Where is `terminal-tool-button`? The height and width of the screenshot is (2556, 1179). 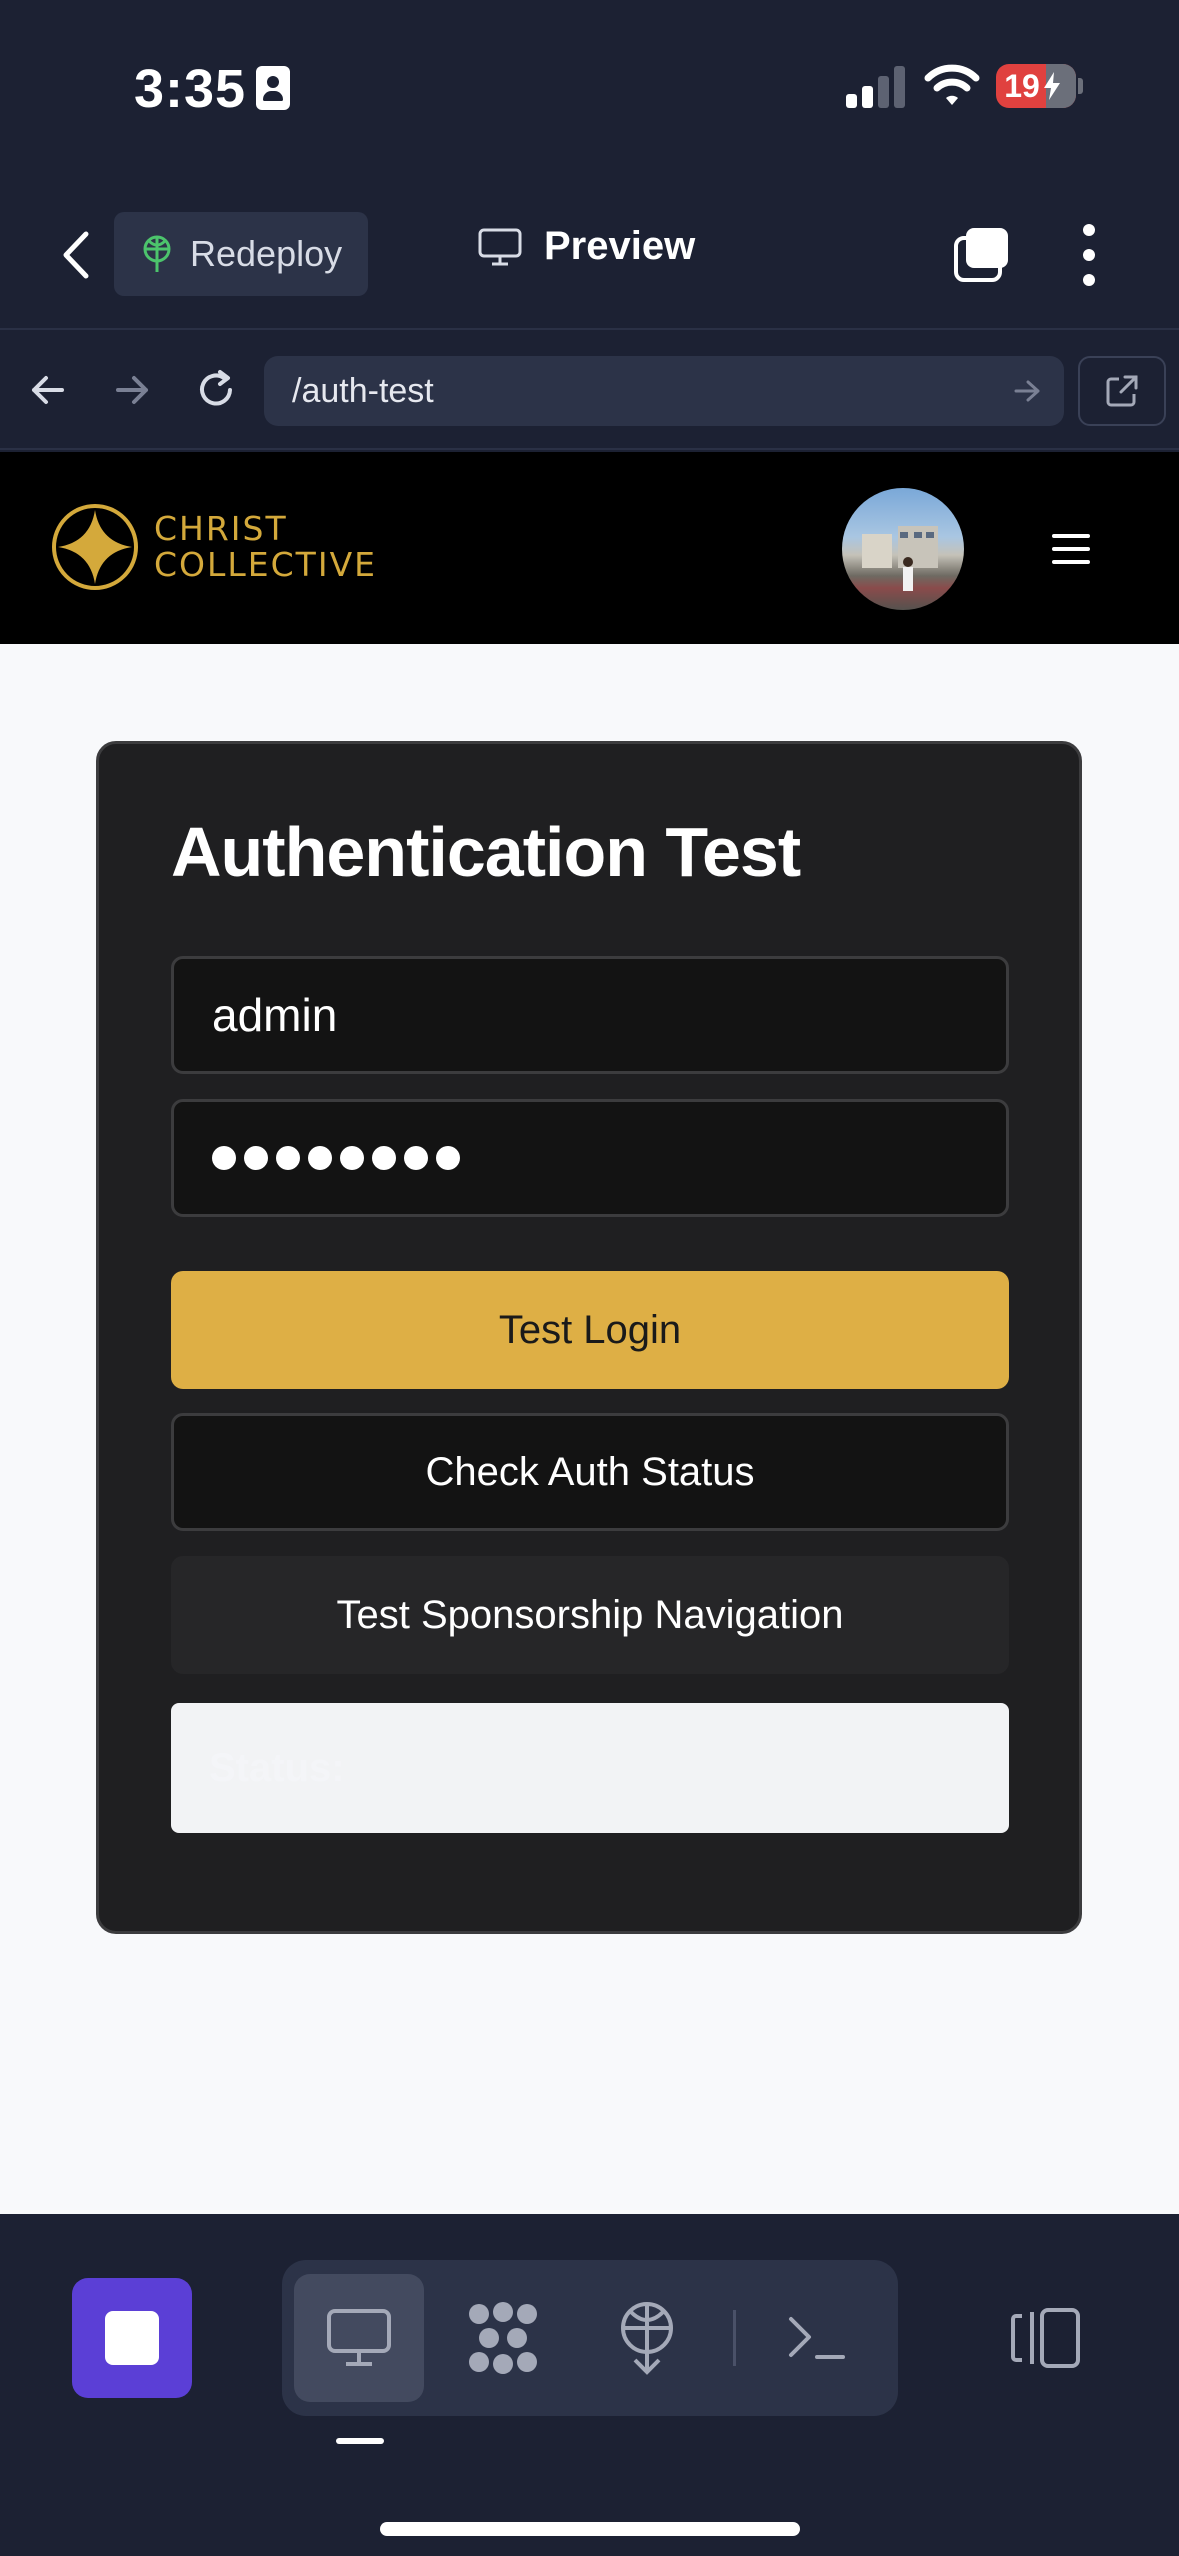
terminal-tool-button is located at coordinates (817, 2338).